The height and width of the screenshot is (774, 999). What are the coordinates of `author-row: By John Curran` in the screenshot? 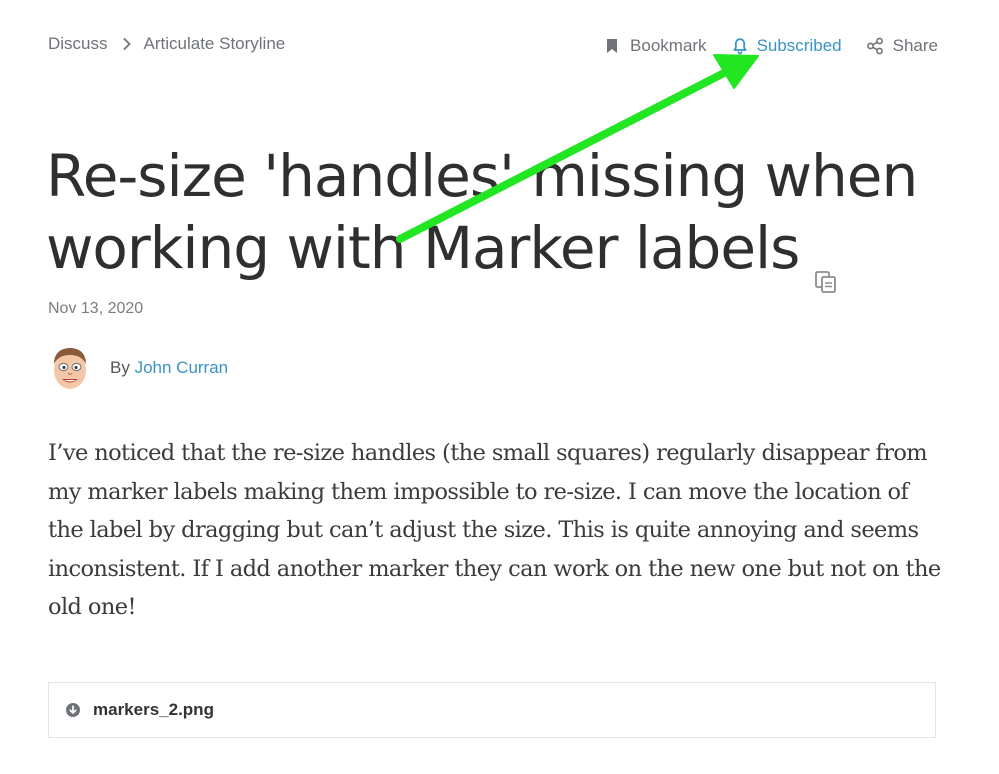 It's located at (138, 368).